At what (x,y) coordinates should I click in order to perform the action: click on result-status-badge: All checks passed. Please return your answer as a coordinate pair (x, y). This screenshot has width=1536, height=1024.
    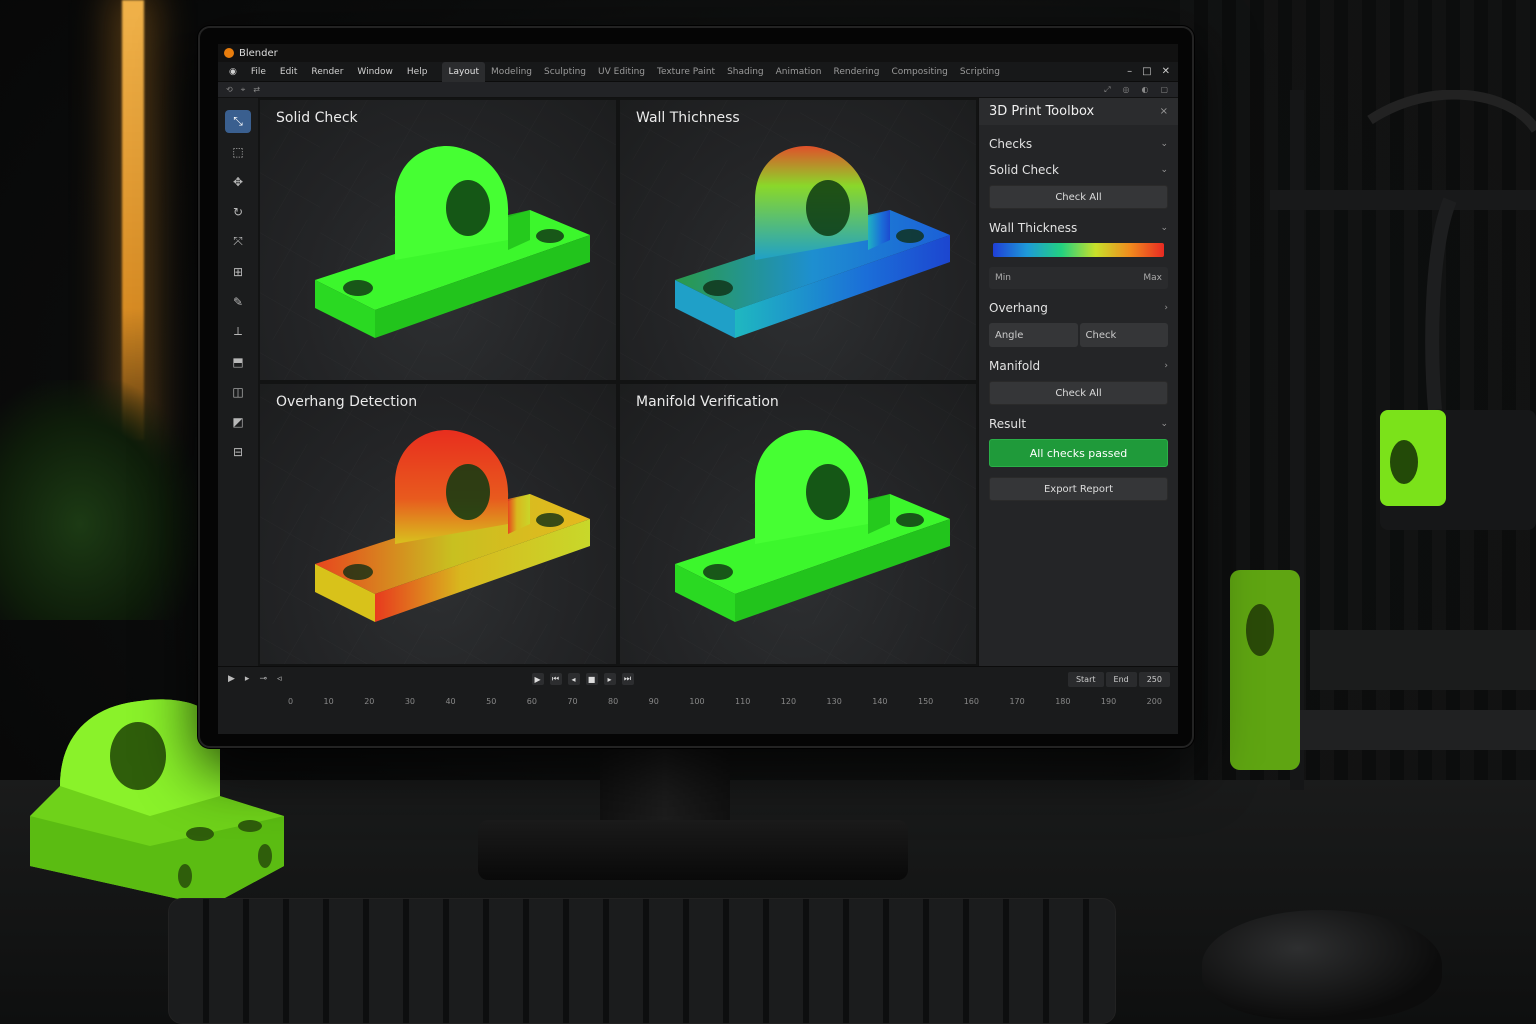
    Looking at the image, I should click on (1078, 453).